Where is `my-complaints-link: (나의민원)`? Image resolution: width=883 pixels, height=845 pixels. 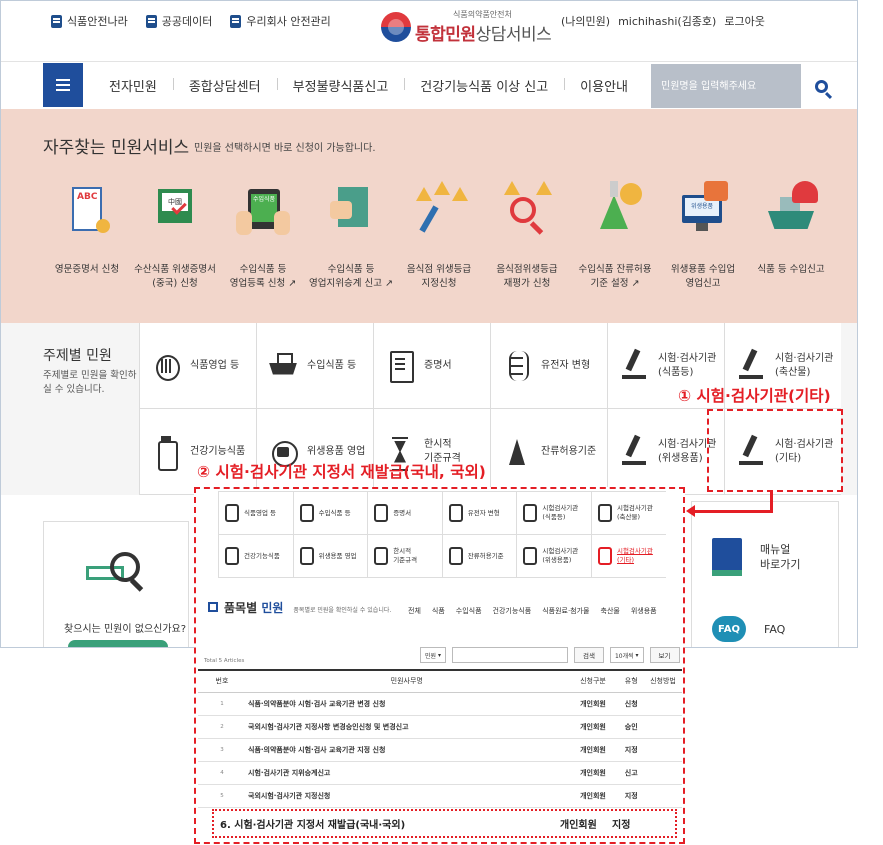
my-complaints-link: (나의민원) is located at coordinates (585, 21).